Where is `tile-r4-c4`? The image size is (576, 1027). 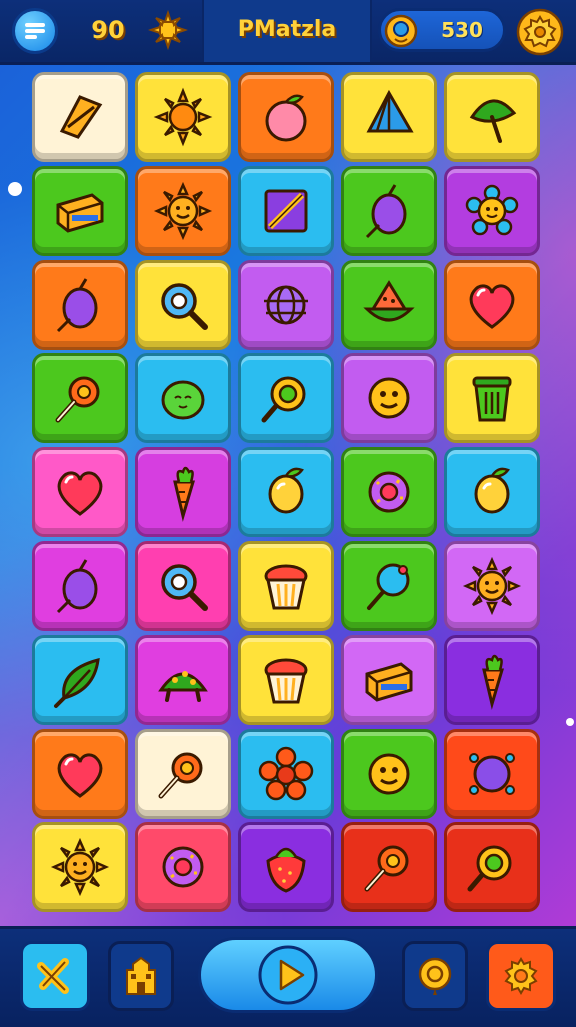
tile-r4-c4 is located at coordinates (389, 398).